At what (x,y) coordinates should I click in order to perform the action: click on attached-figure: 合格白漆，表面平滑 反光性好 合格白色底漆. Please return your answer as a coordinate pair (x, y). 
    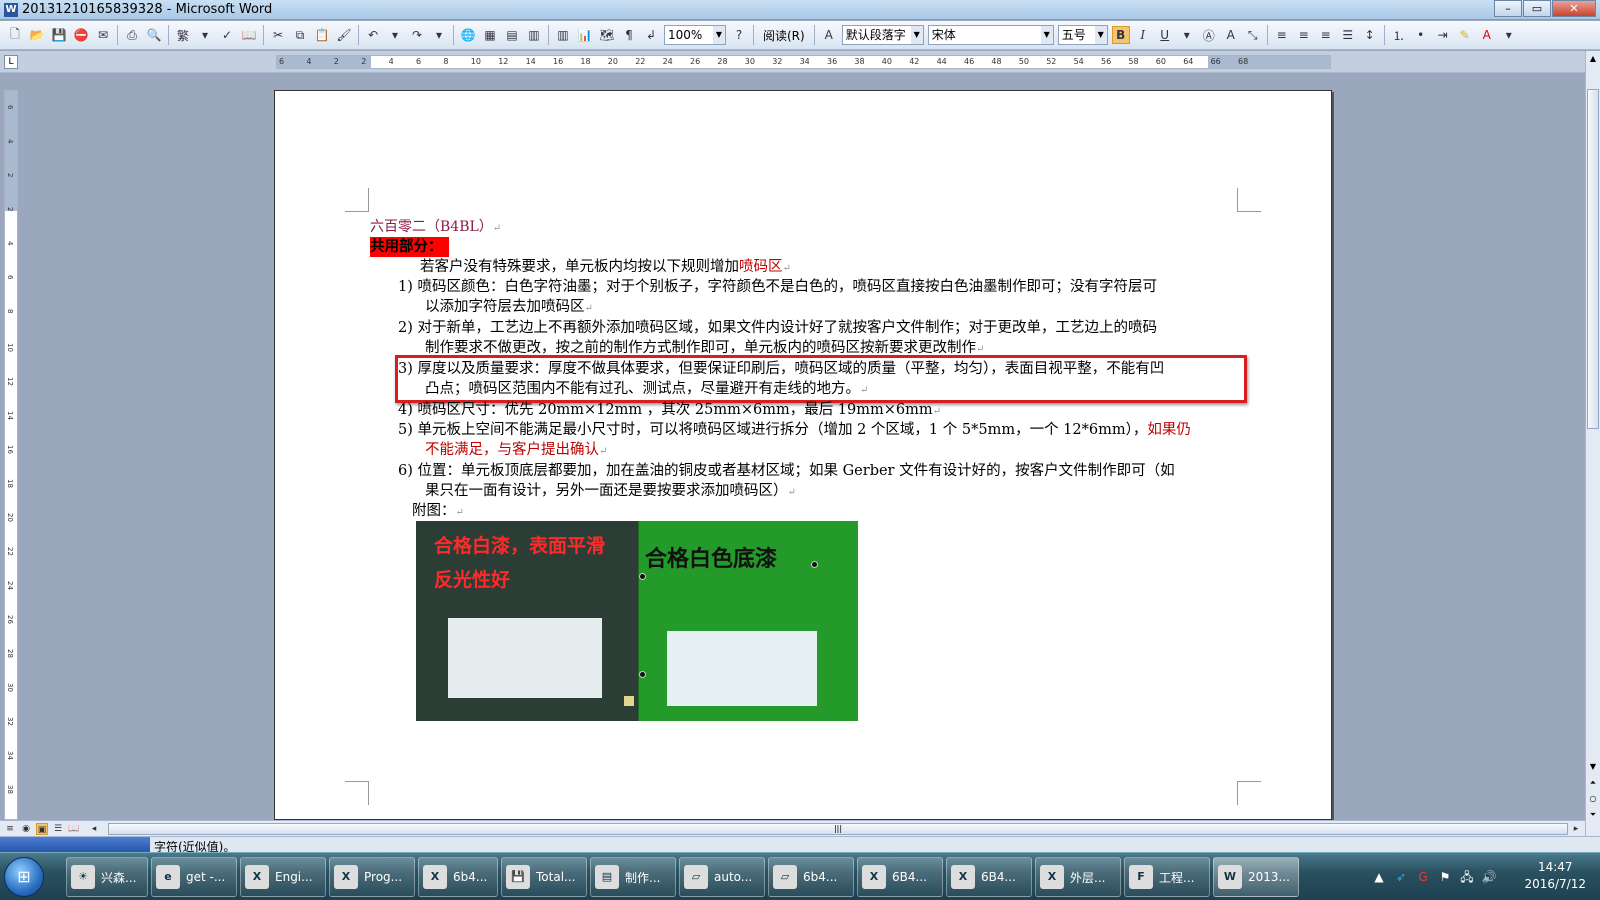
    Looking at the image, I should click on (637, 621).